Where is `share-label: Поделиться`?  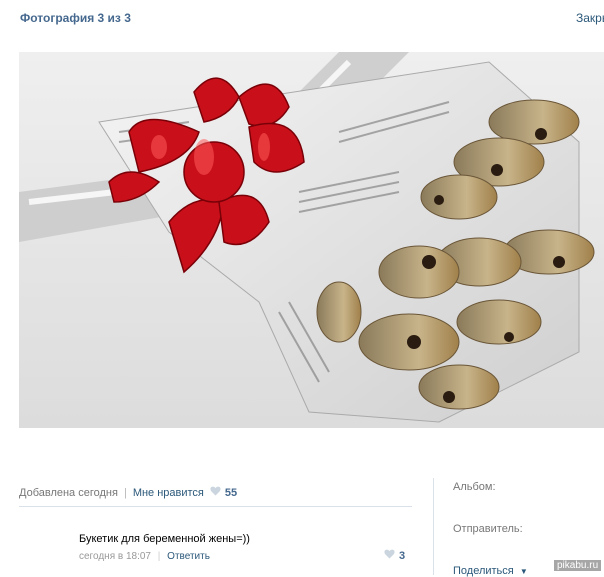
share-label: Поделиться is located at coordinates (483, 571).